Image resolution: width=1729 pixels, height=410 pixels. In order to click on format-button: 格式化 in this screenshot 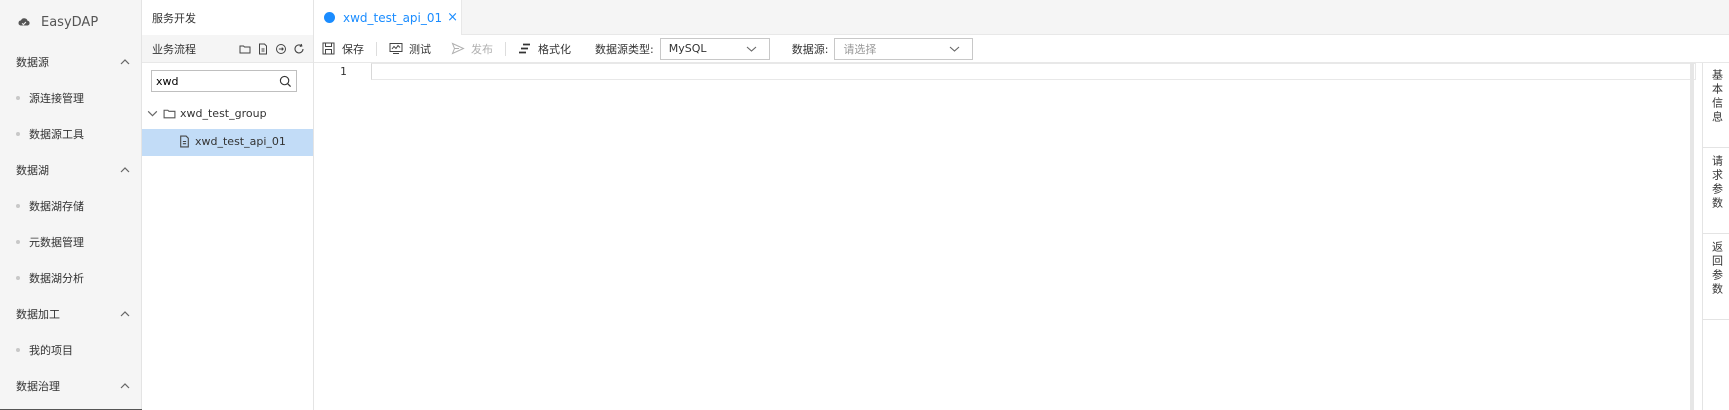, I will do `click(544, 49)`.